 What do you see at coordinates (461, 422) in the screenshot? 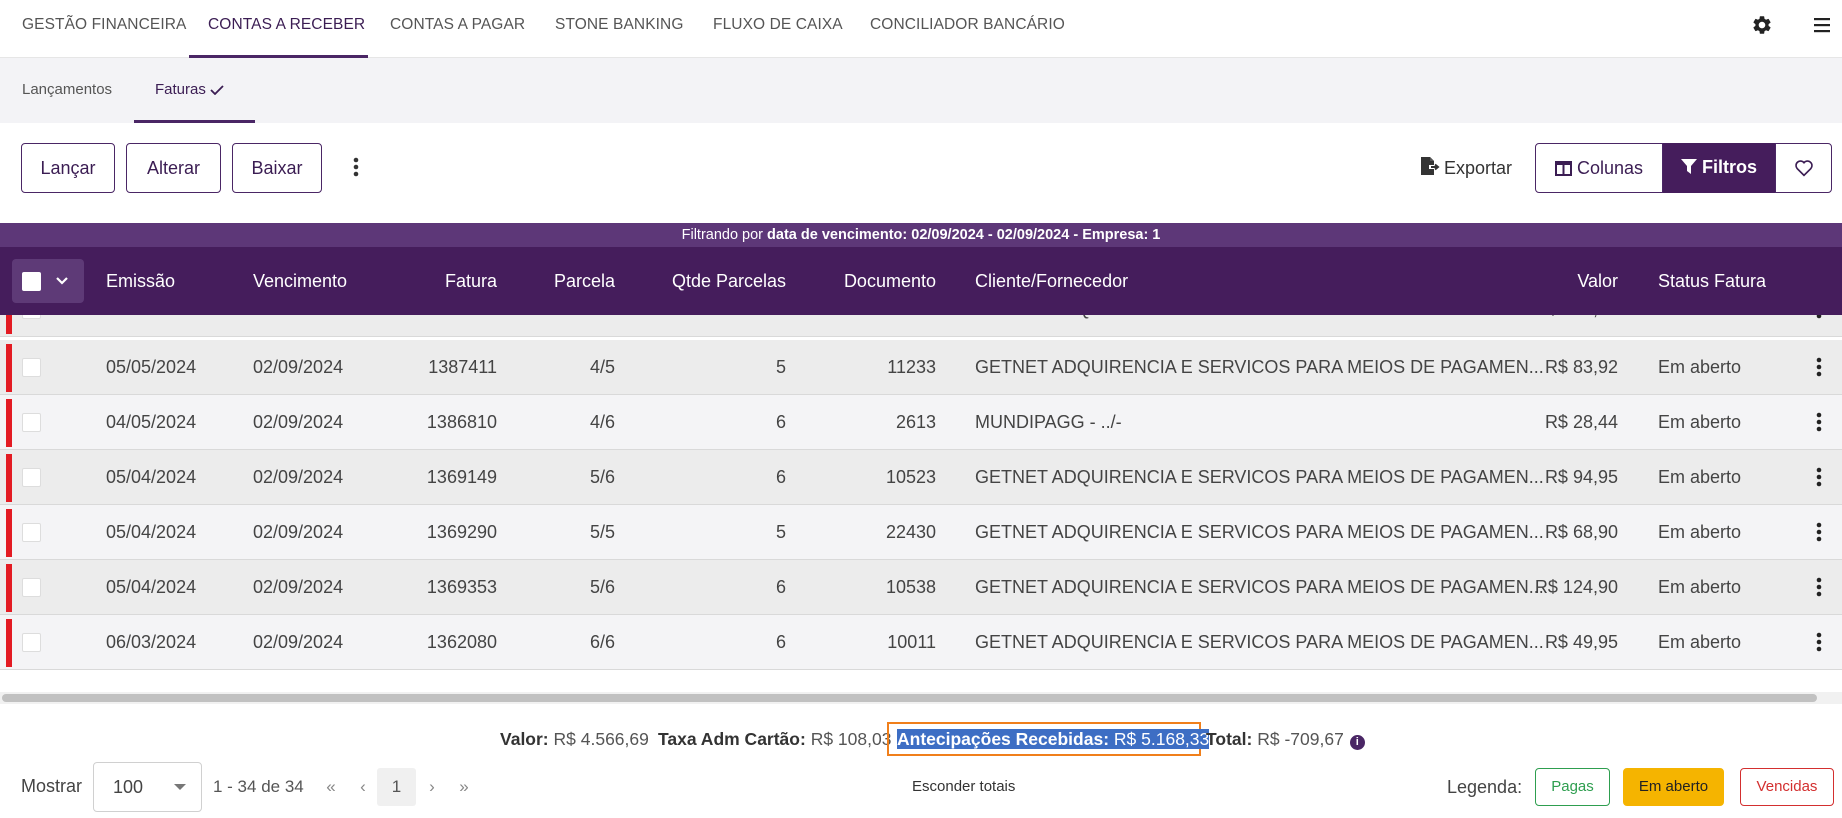
I see `cell-fatura: 1386810` at bounding box center [461, 422].